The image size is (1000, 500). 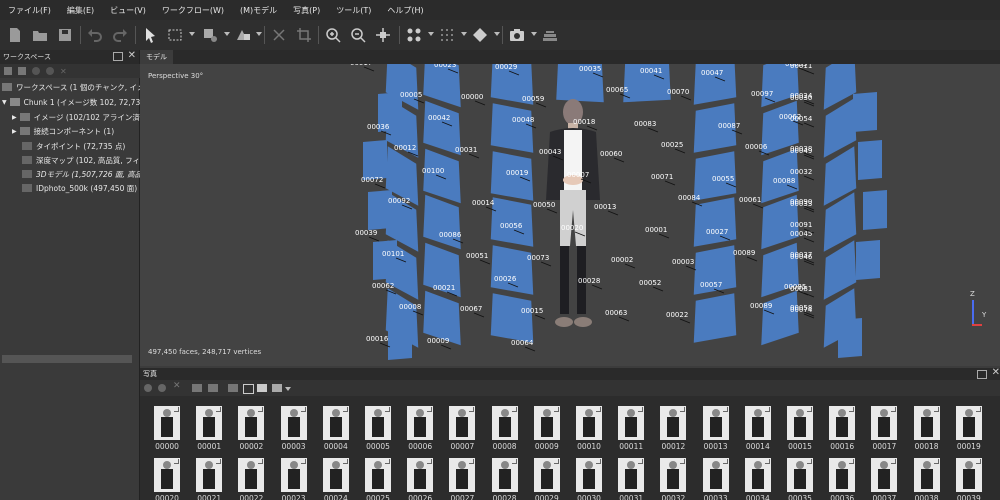 What do you see at coordinates (156, 57) in the screenshot?
I see `model-tab: モデル` at bounding box center [156, 57].